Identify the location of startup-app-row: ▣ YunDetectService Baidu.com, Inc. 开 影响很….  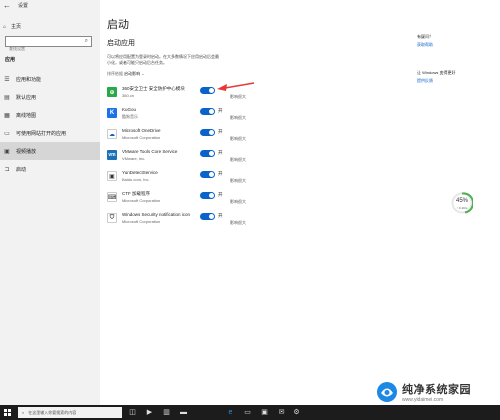
(182, 179).